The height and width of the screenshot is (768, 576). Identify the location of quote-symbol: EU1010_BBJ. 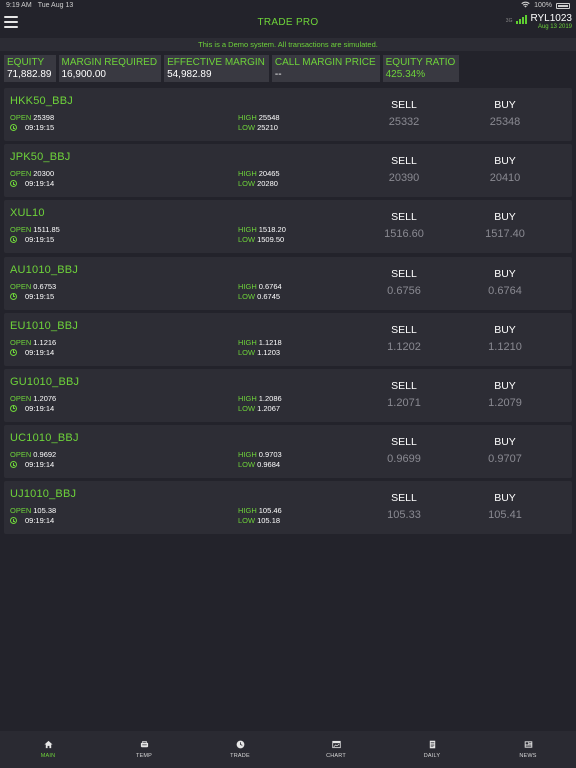
(44, 325).